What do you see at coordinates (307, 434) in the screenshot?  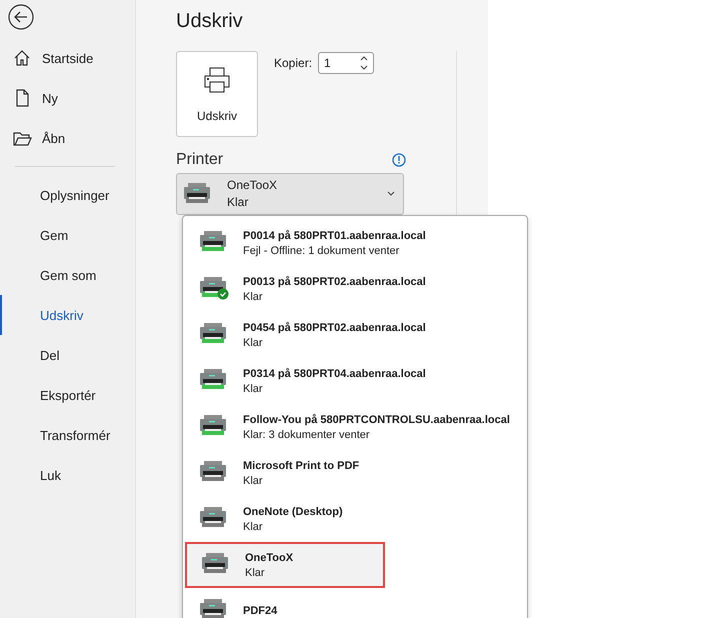 I see `printer-status: Klar: 3 dokumenter venter` at bounding box center [307, 434].